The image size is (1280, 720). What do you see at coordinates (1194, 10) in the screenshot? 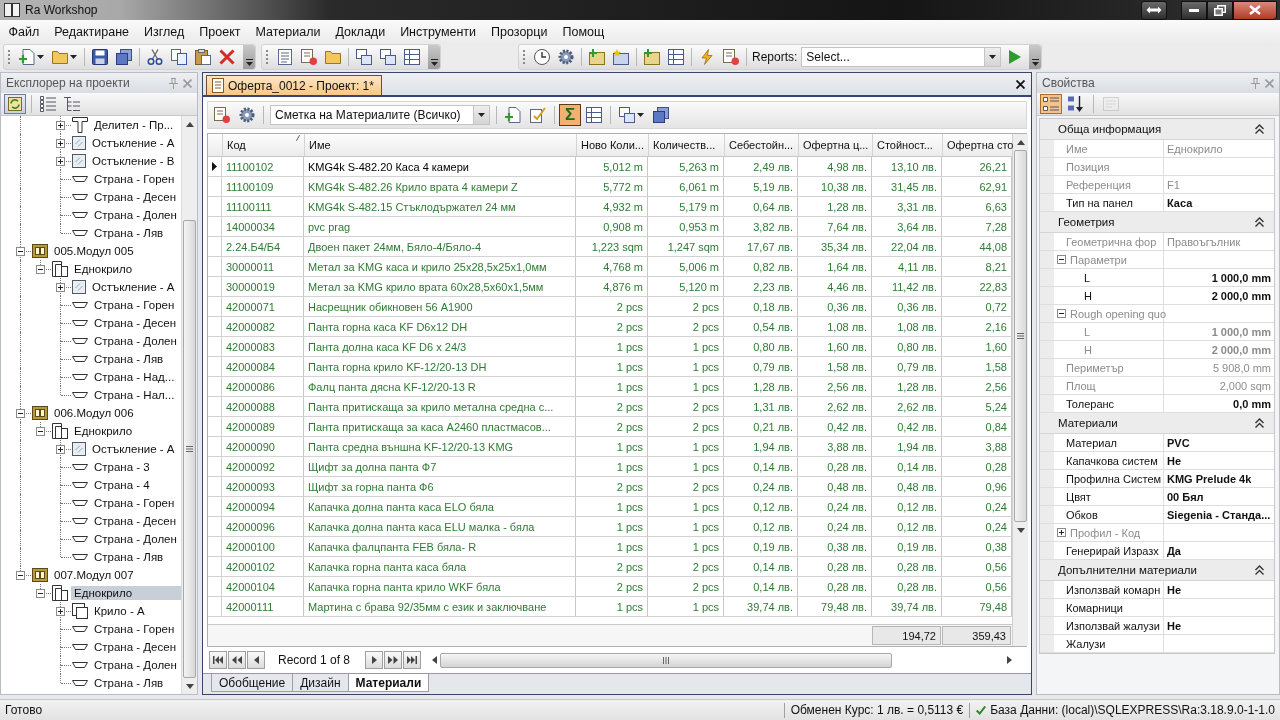
I see `minimize-button` at bounding box center [1194, 10].